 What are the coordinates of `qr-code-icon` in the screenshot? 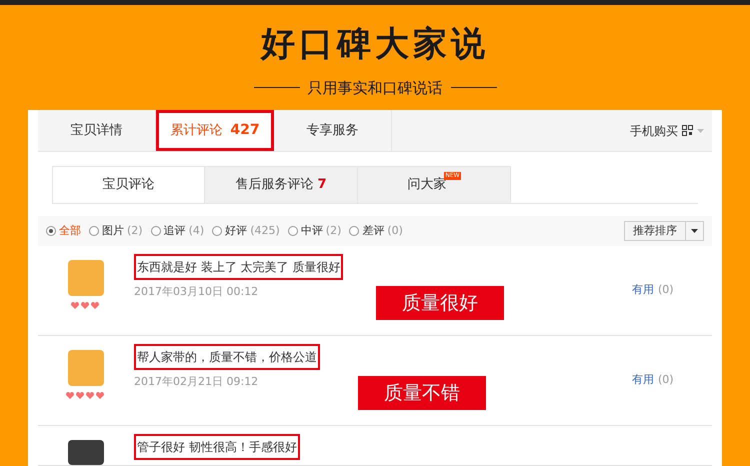 It's located at (687, 130).